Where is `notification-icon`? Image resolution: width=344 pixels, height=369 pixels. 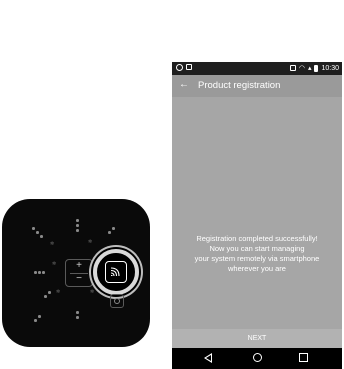 notification-icon is located at coordinates (179, 67).